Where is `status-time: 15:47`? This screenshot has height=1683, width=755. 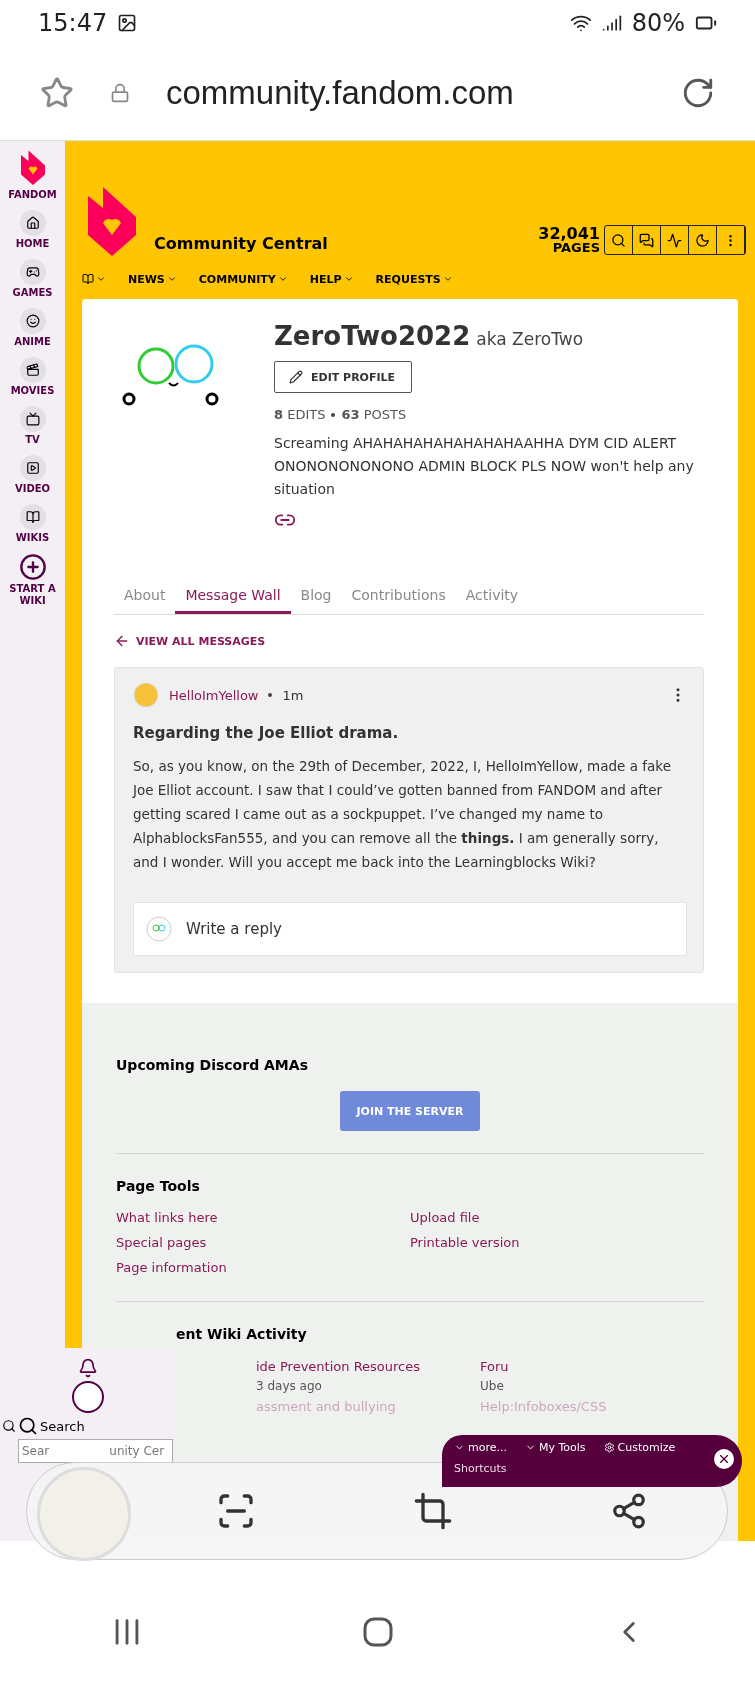
status-time: 15:47 is located at coordinates (73, 22).